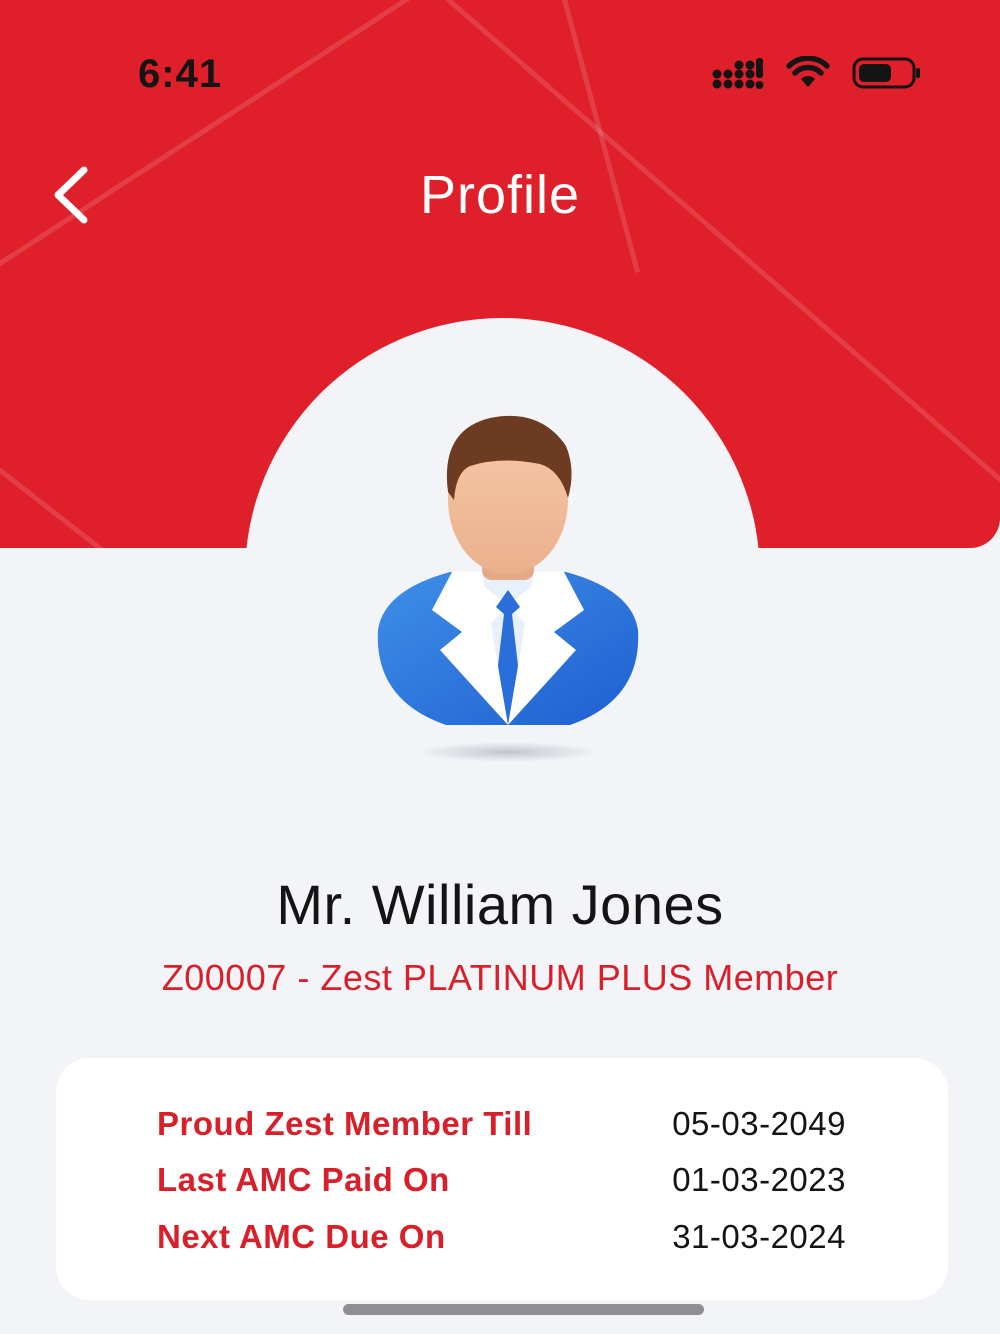  Describe the element at coordinates (759, 1123) in the screenshot. I see `detail-value: 05-03-2049` at that location.